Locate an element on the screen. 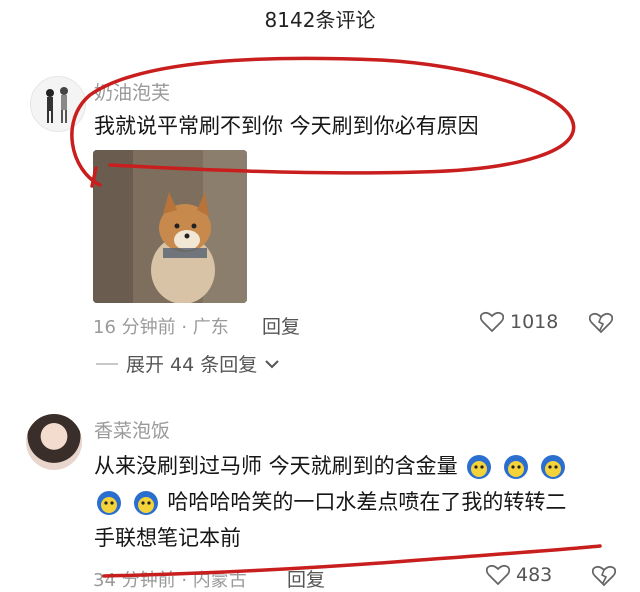 The image size is (640, 592). like-count: 1018 is located at coordinates (534, 322).